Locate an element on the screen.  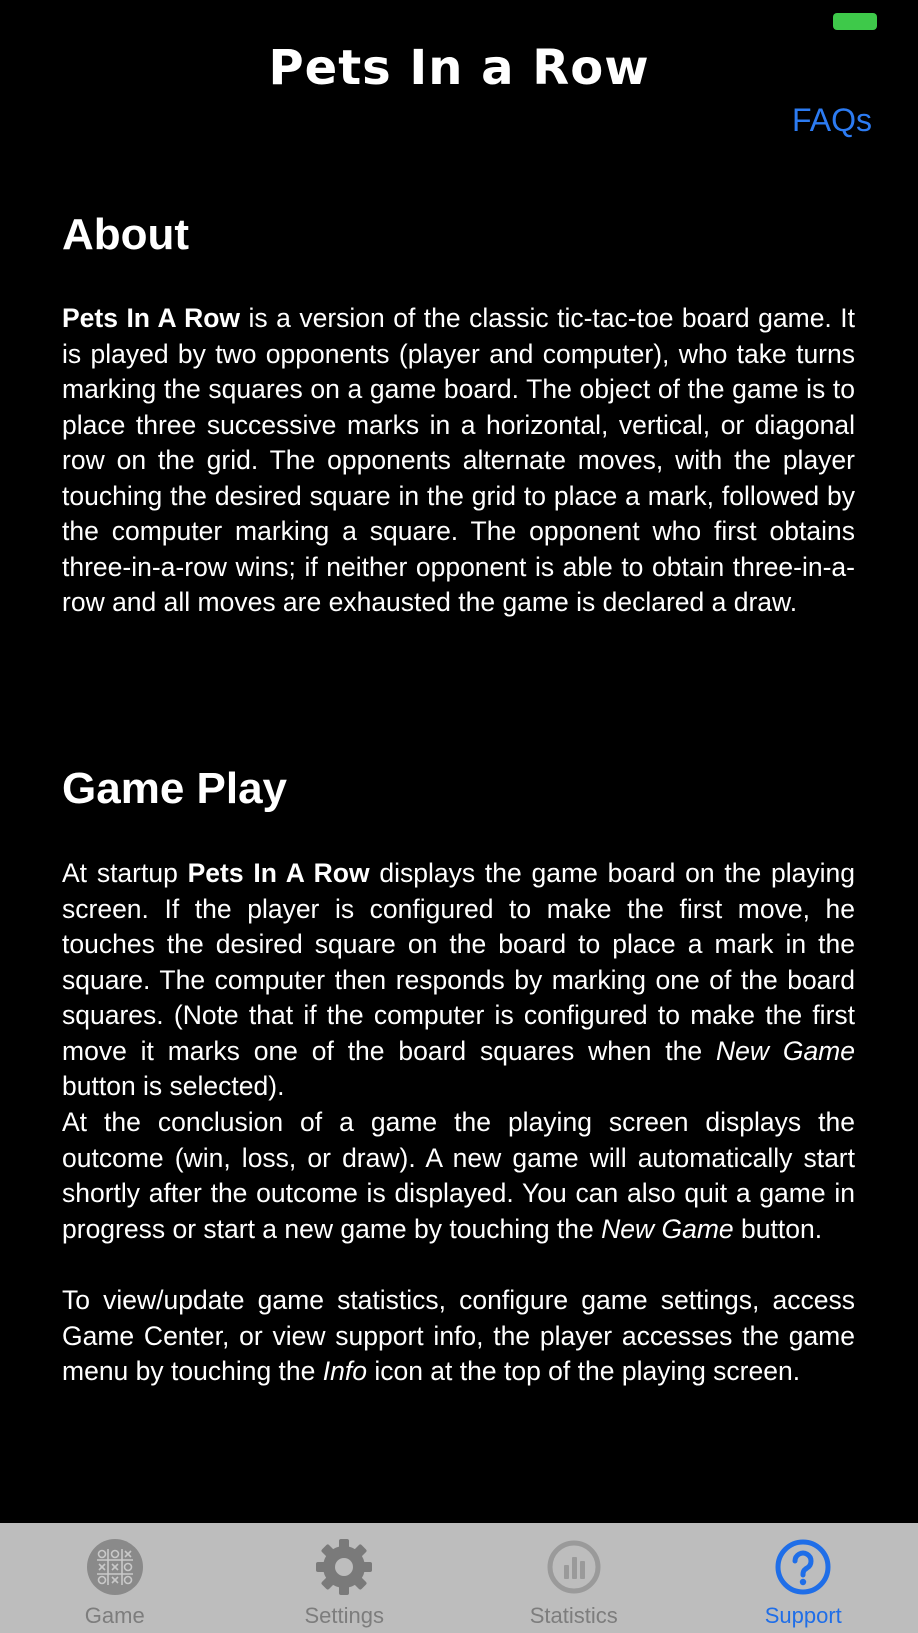
gameplay-text: button is selected). is located at coordinates (173, 1086).